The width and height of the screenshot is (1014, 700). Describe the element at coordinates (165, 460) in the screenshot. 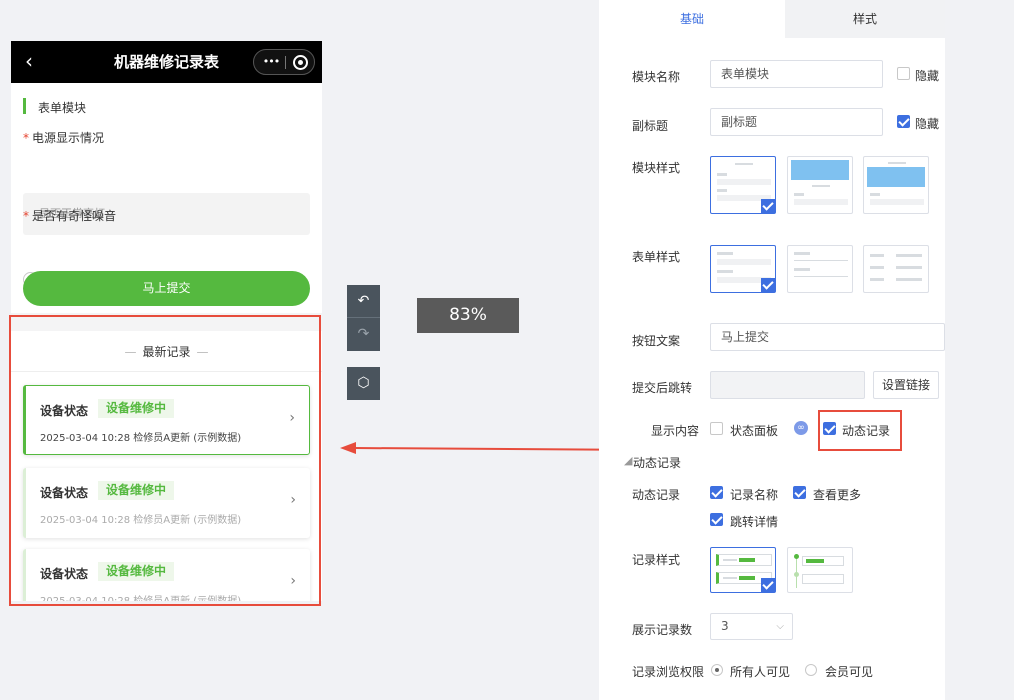

I see `annotation-box-records` at that location.